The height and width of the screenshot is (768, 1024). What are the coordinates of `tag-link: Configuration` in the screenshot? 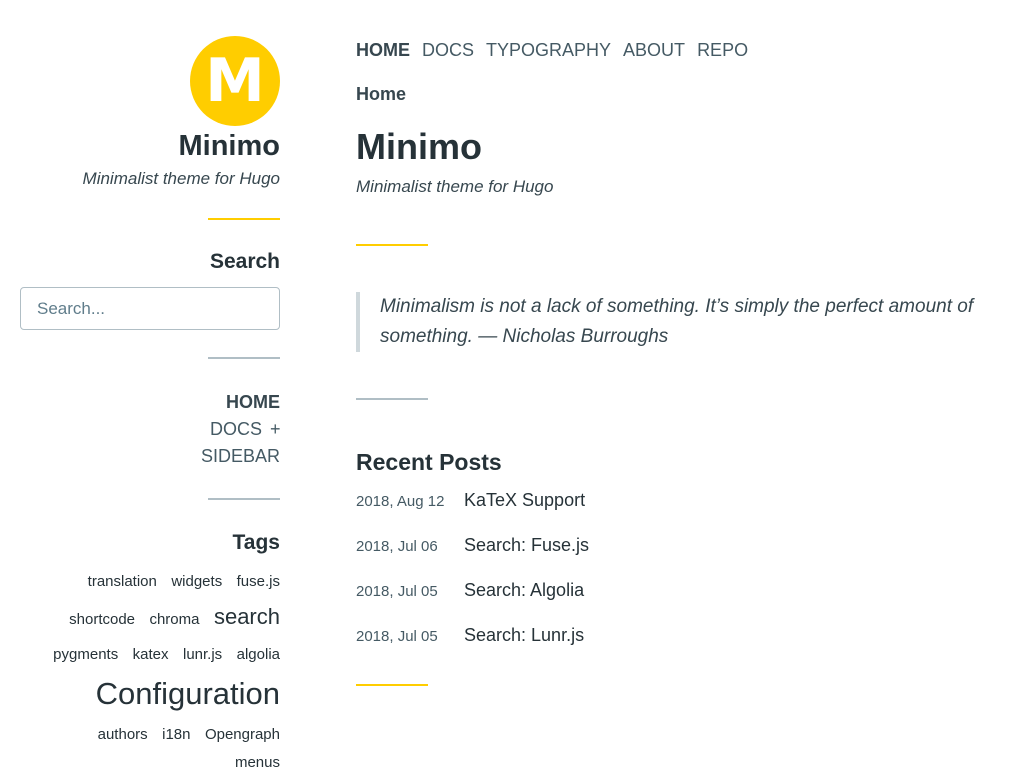 It's located at (188, 694).